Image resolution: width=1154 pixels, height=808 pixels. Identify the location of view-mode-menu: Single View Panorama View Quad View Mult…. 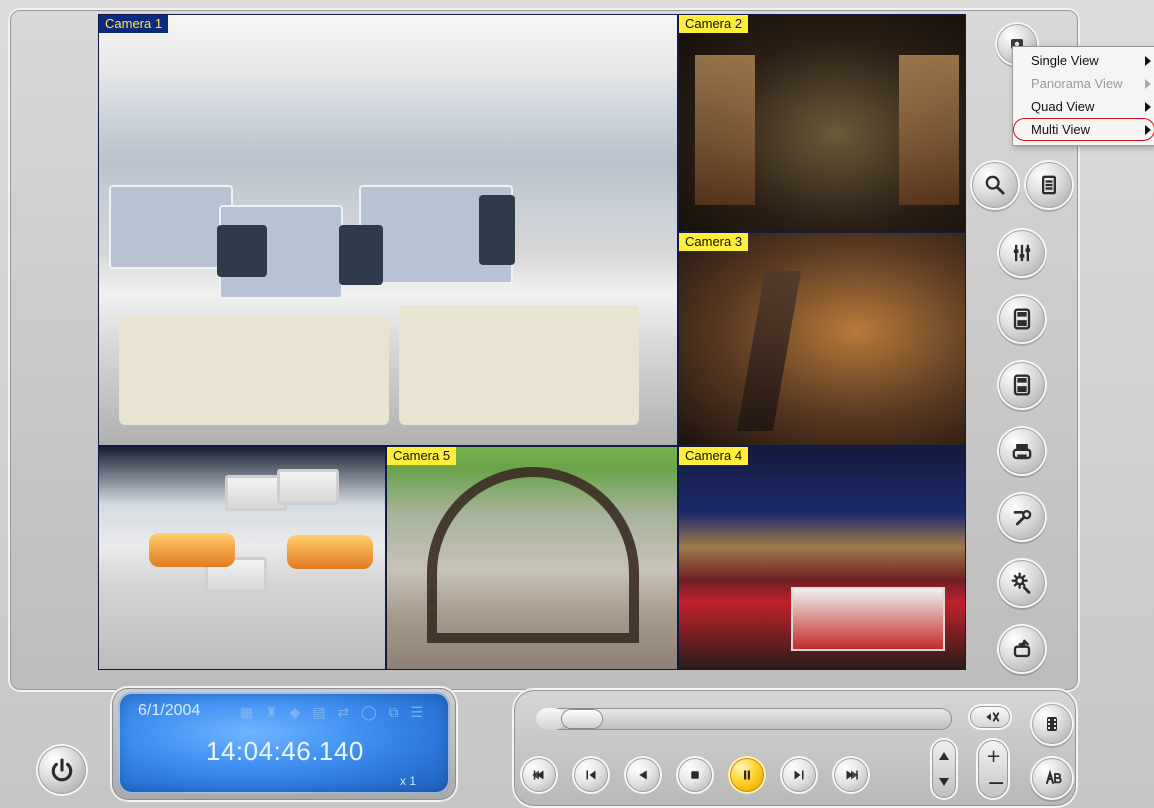
(1083, 96).